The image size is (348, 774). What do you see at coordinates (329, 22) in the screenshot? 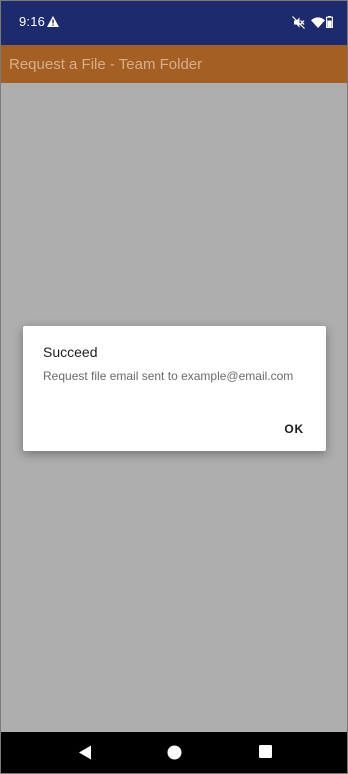
I see `battery-icon` at bounding box center [329, 22].